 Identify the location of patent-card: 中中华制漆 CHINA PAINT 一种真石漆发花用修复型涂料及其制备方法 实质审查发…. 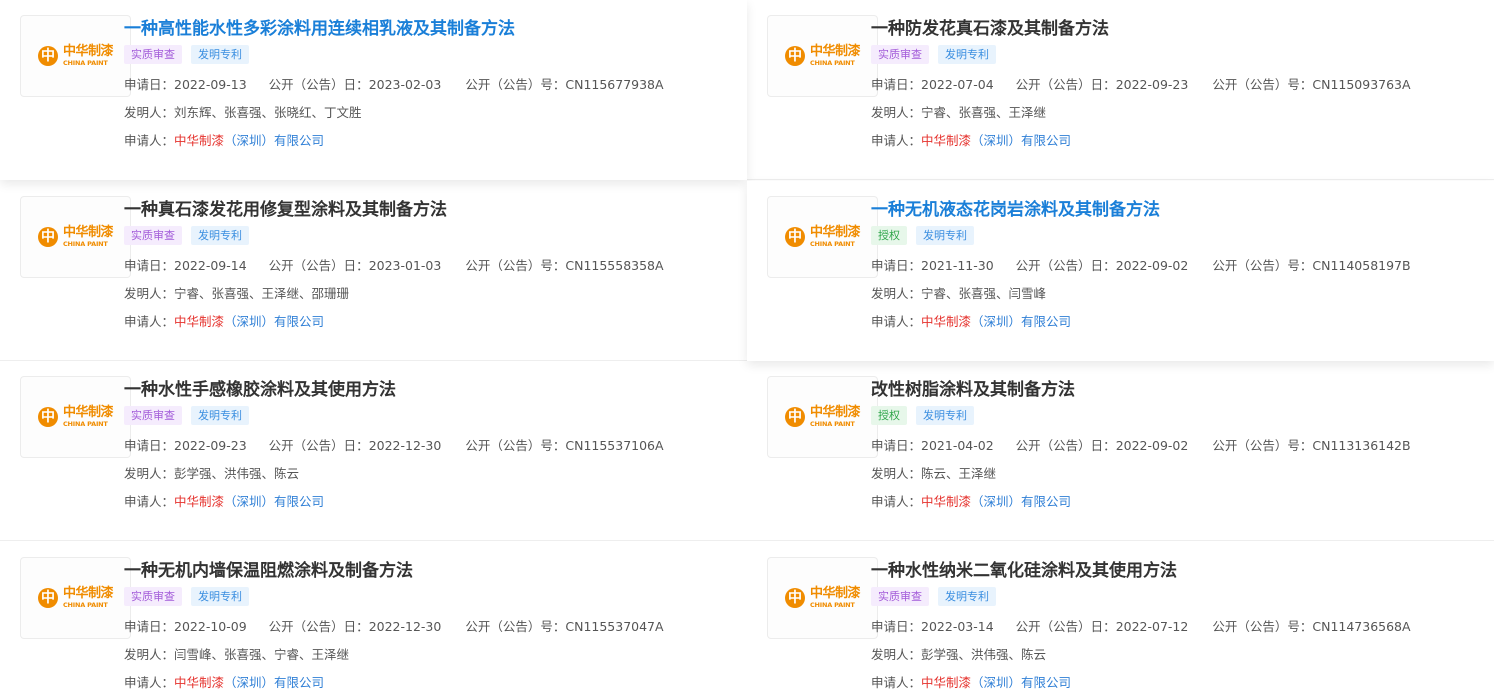
(373, 271).